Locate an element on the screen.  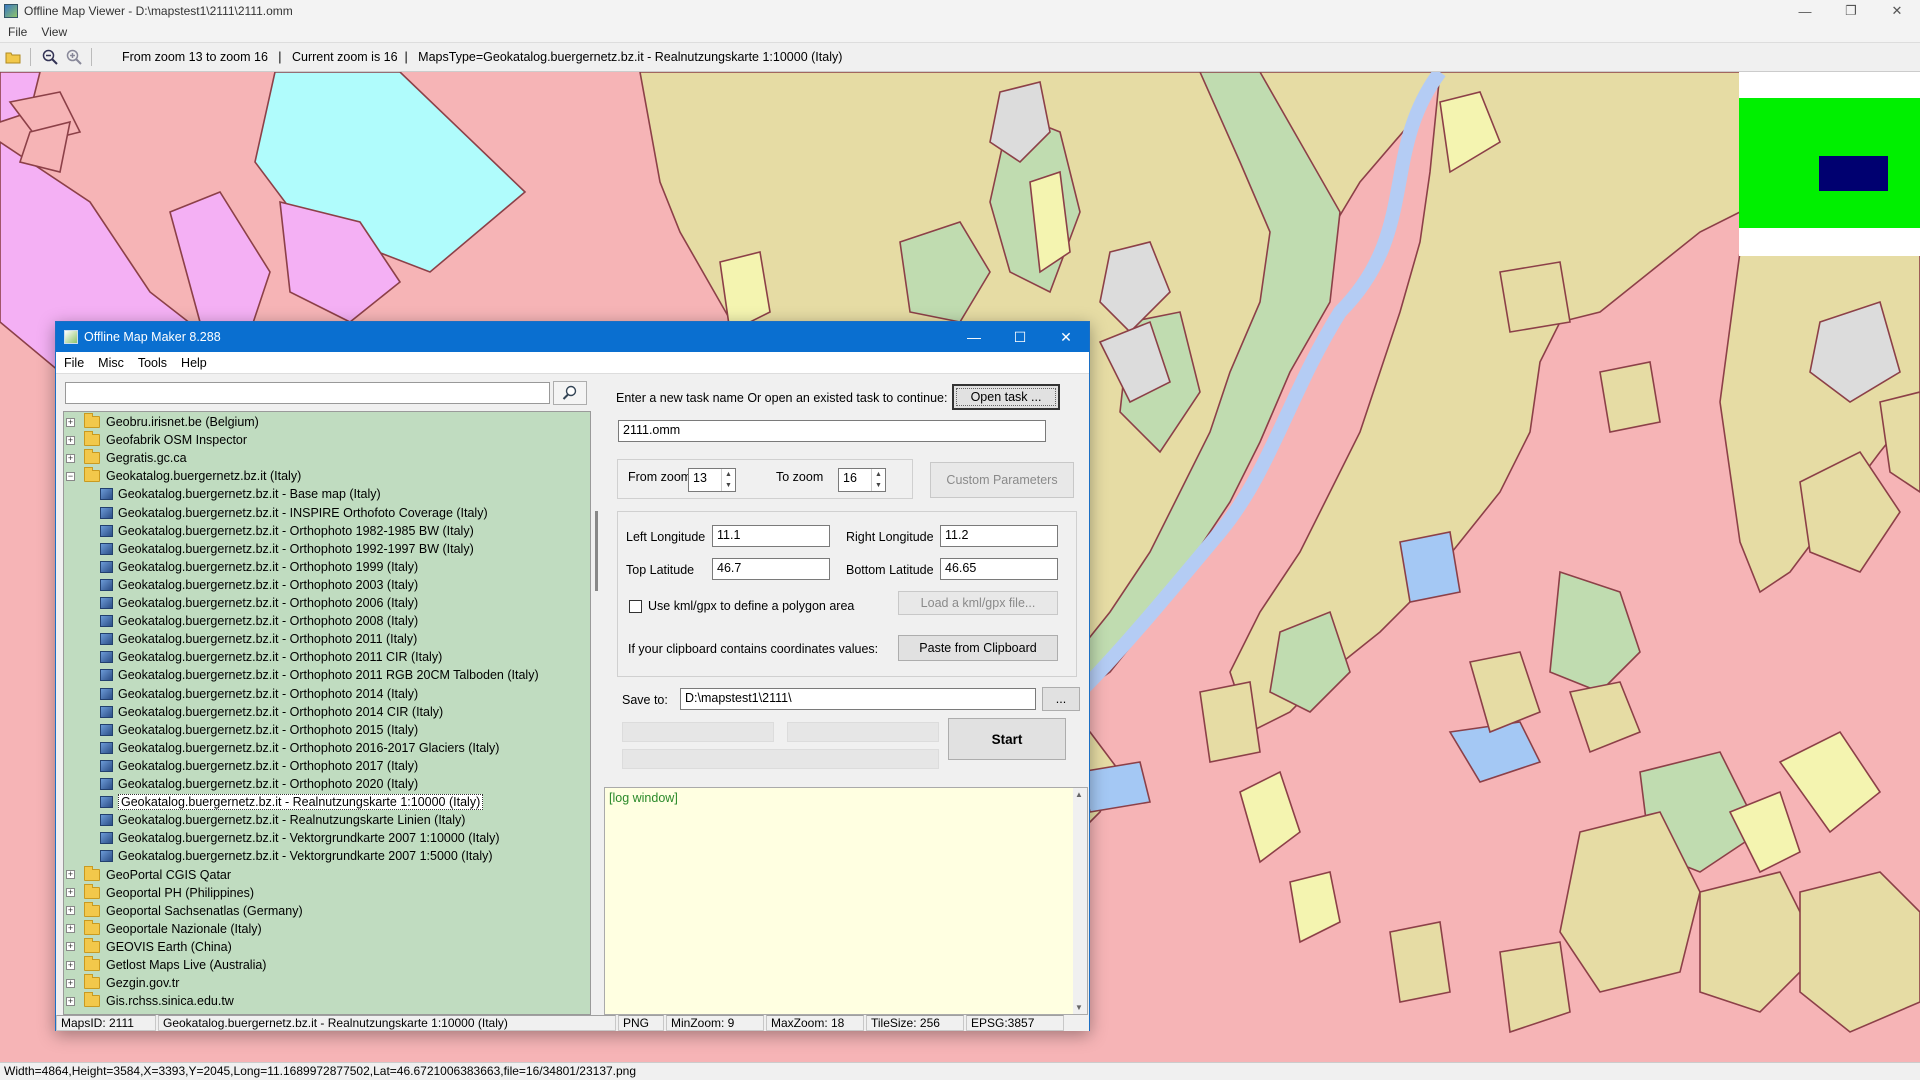
zoom-out-icon is located at coordinates (50, 57).